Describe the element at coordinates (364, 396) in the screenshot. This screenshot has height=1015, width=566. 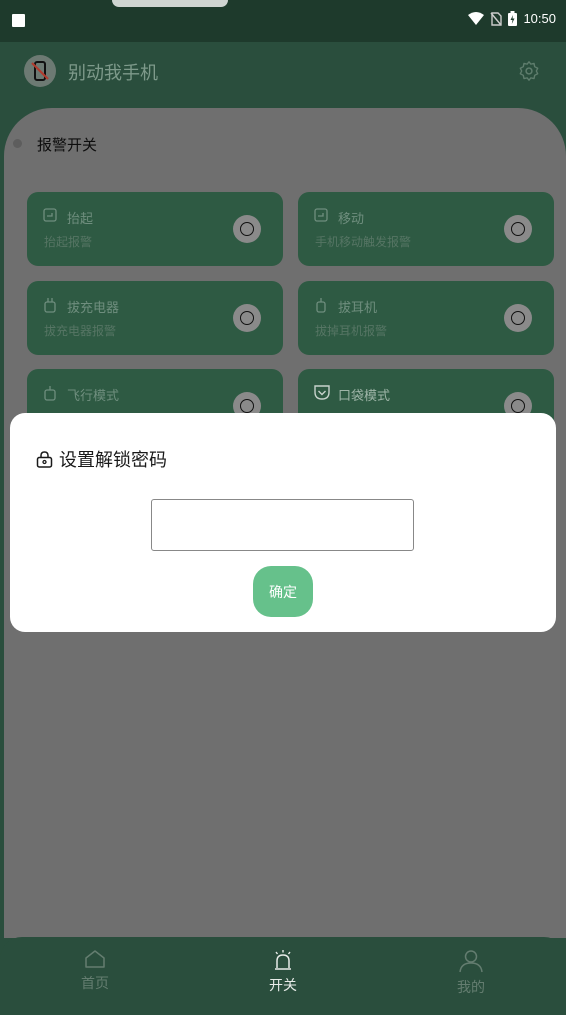
I see `card-title: 口袋模式` at that location.